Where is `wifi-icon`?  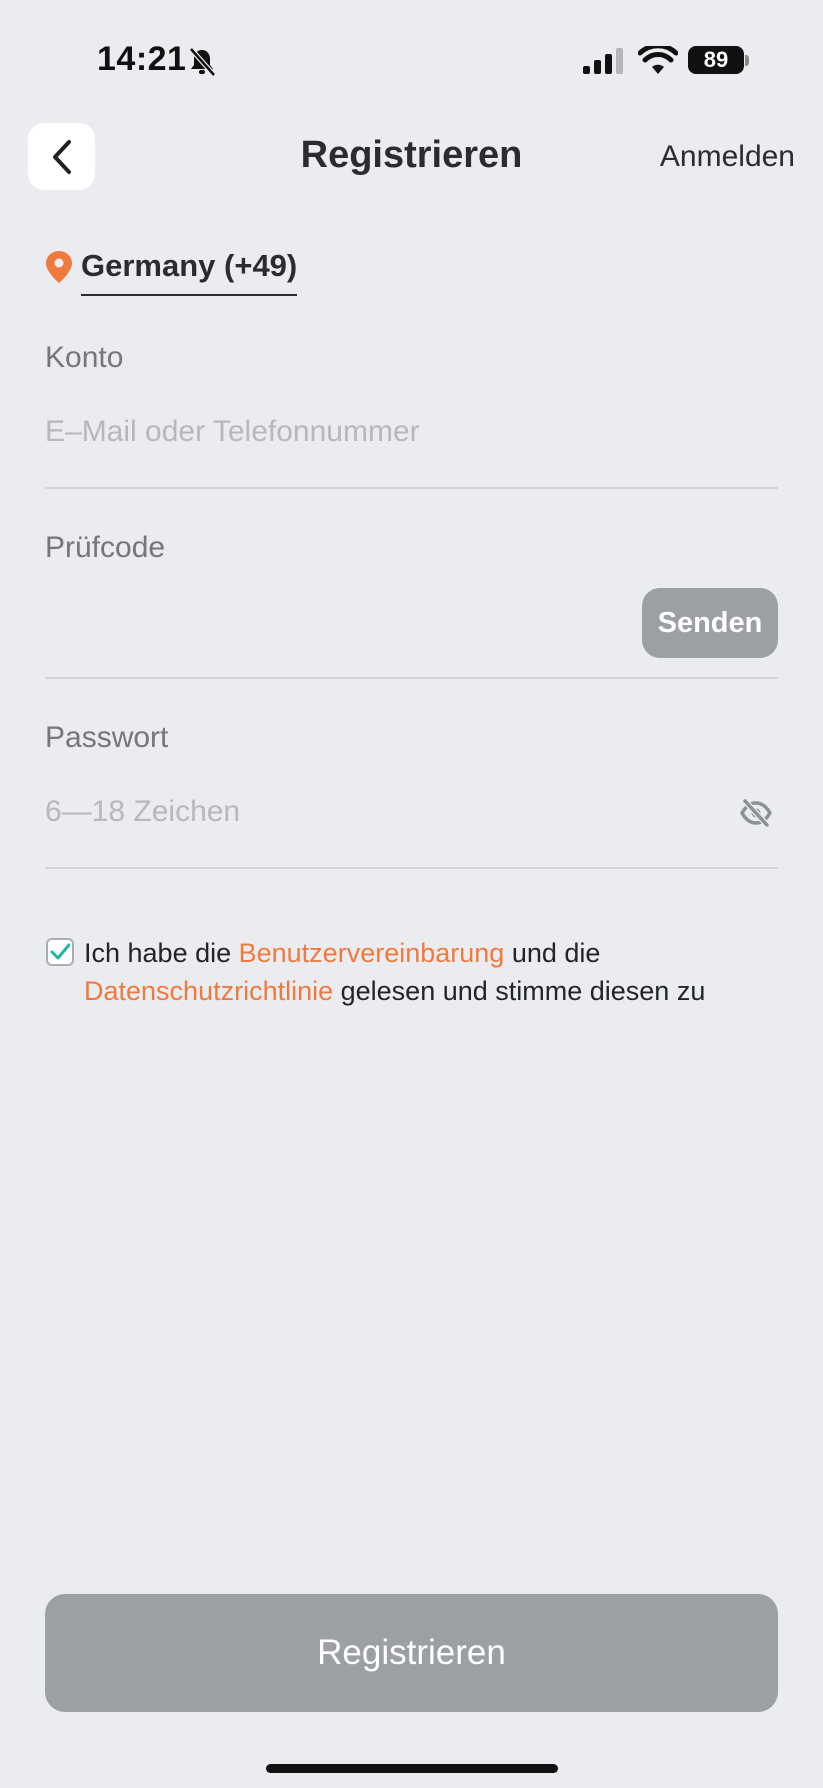
wifi-icon is located at coordinates (658, 60).